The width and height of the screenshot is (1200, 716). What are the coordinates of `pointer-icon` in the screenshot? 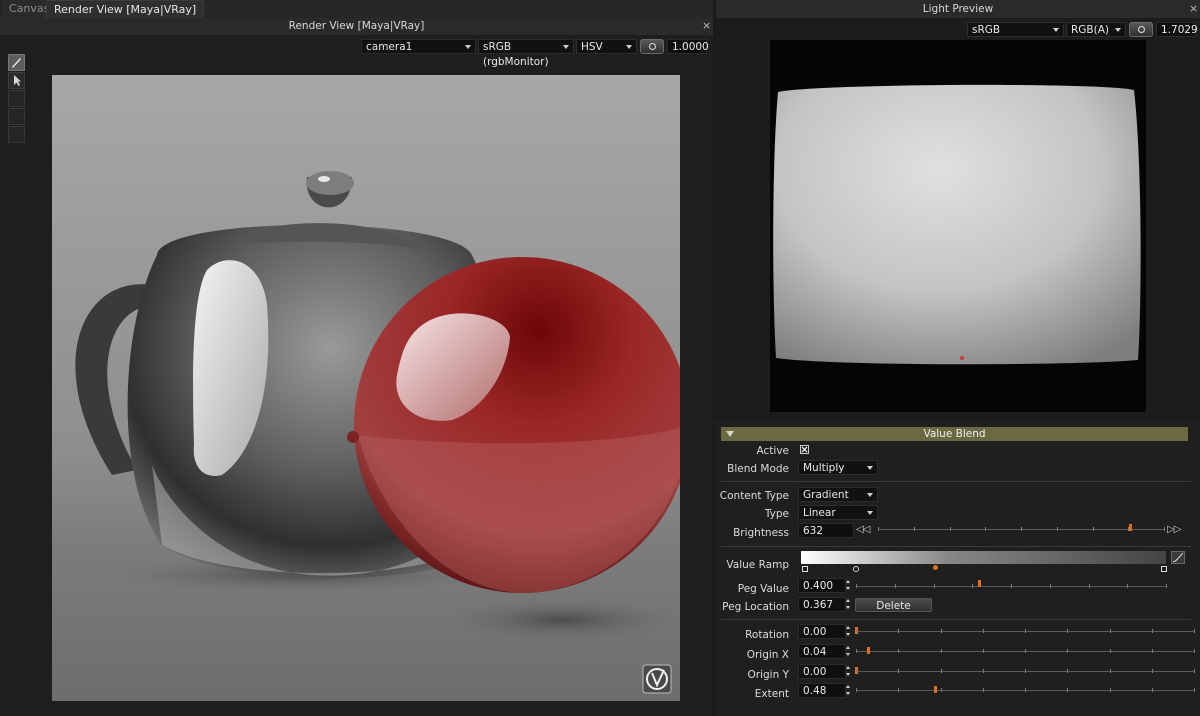 It's located at (16, 80).